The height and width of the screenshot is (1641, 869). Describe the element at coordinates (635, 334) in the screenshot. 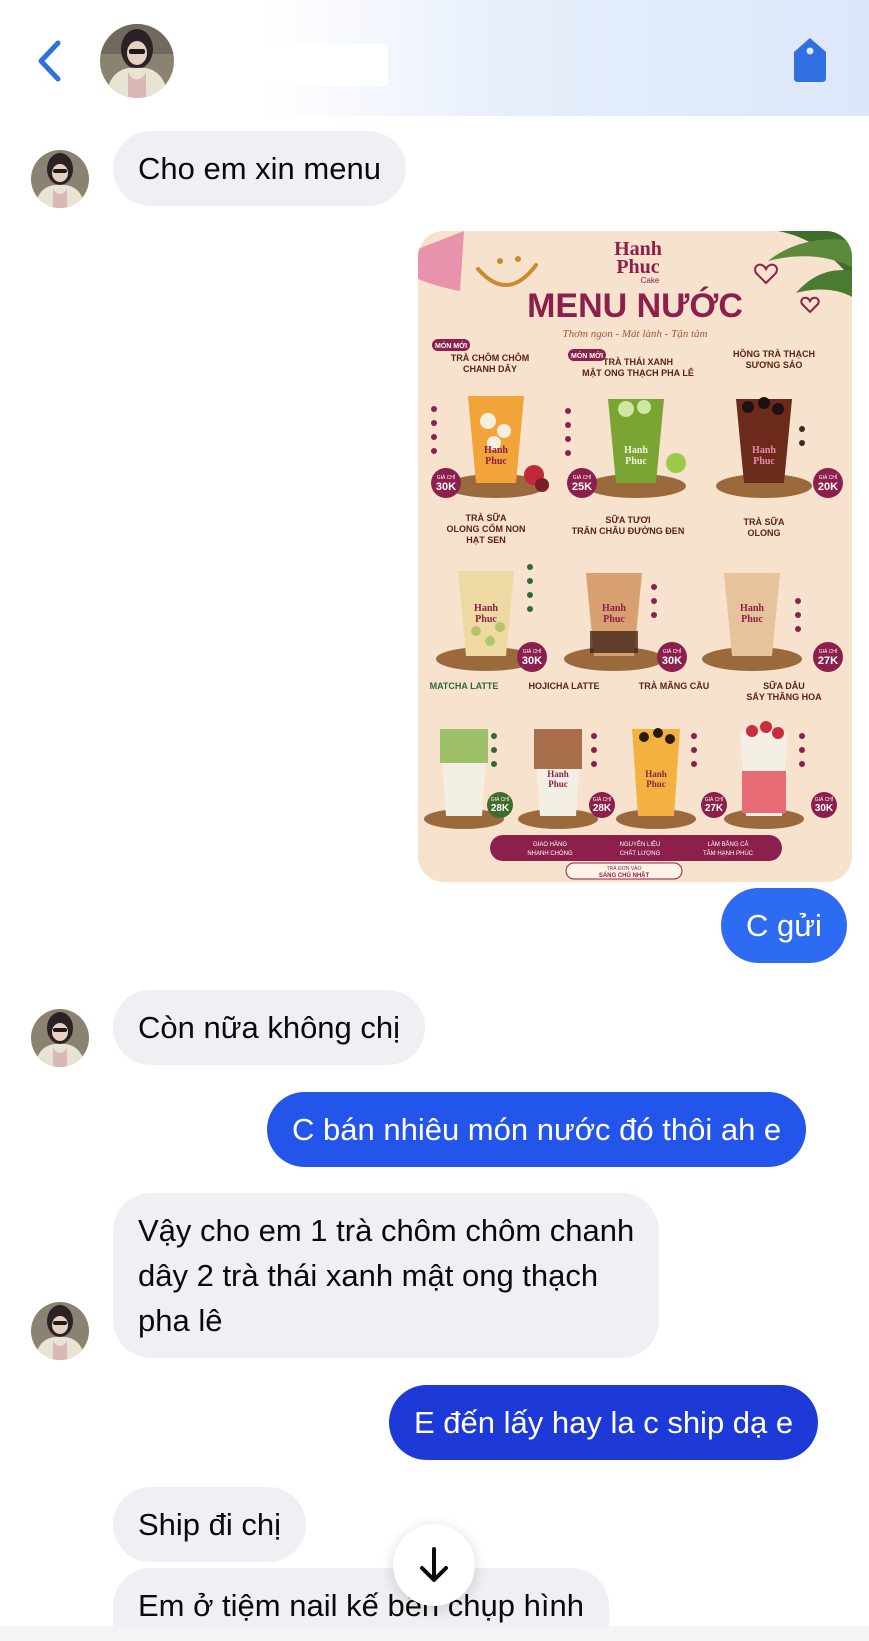

I see `menu-tagline: Thơm ngon - Mát lành - Tận tâm` at that location.